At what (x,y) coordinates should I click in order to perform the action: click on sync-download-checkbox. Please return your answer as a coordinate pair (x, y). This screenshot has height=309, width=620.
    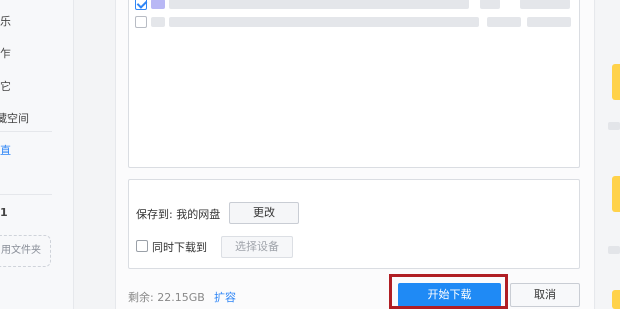
    Looking at the image, I should click on (142, 246).